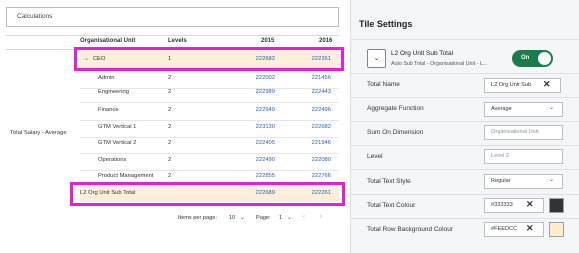 Image resolution: width=579 pixels, height=253 pixels. What do you see at coordinates (232, 218) in the screenshot?
I see `items-per-page-select: 10` at bounding box center [232, 218].